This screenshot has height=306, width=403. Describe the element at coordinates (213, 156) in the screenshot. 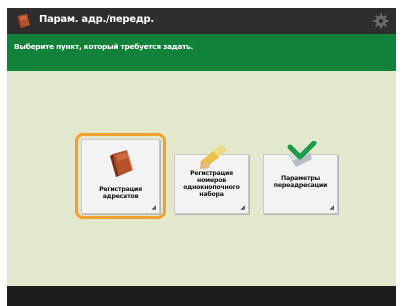

I see `one-touch-pen-icon` at that location.